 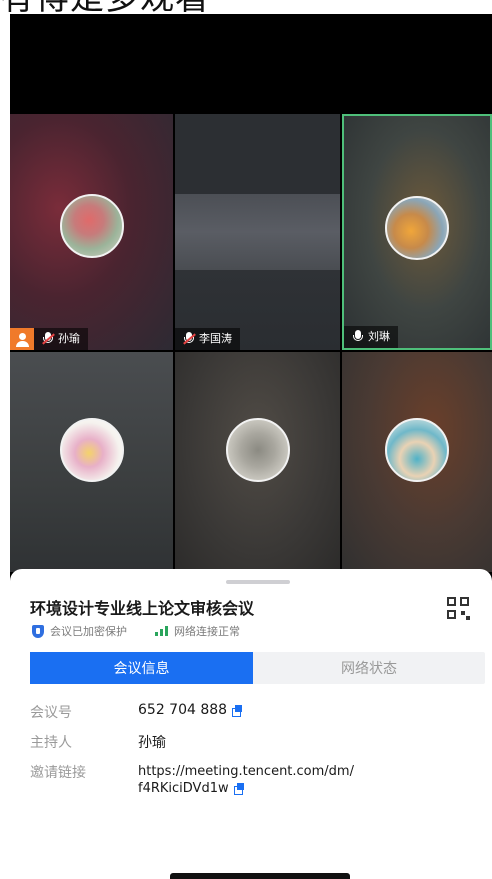 What do you see at coordinates (207, 631) in the screenshot?
I see `network-status: 网络连接正常` at bounding box center [207, 631].